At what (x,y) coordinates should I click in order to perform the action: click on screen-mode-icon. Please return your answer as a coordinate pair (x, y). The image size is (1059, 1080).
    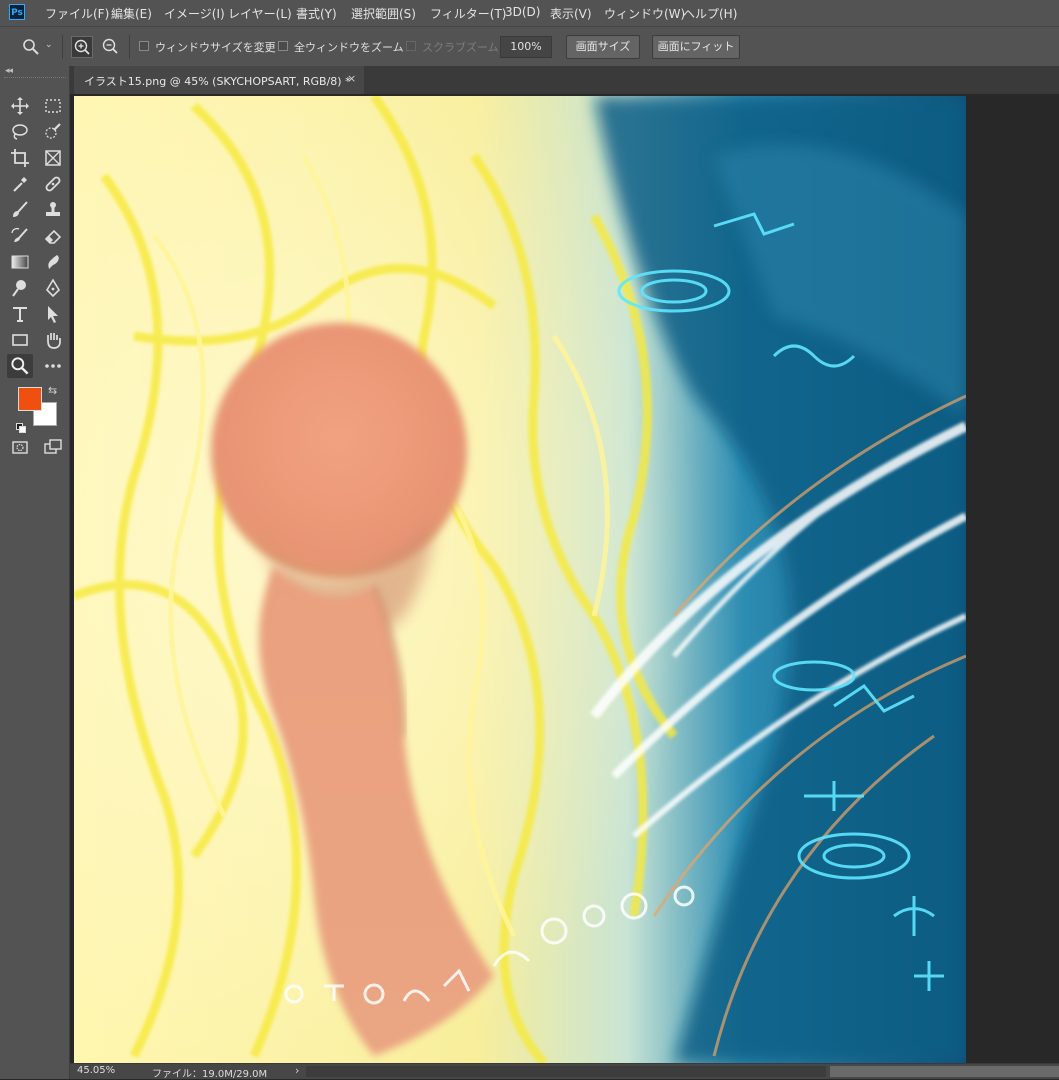
    Looking at the image, I should click on (53, 447).